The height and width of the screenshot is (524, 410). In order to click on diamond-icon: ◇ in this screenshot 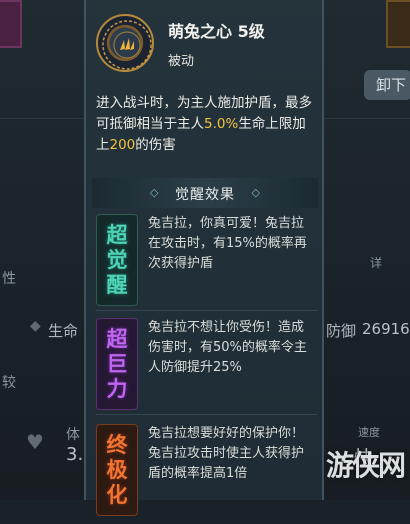, I will do `click(255, 192)`.